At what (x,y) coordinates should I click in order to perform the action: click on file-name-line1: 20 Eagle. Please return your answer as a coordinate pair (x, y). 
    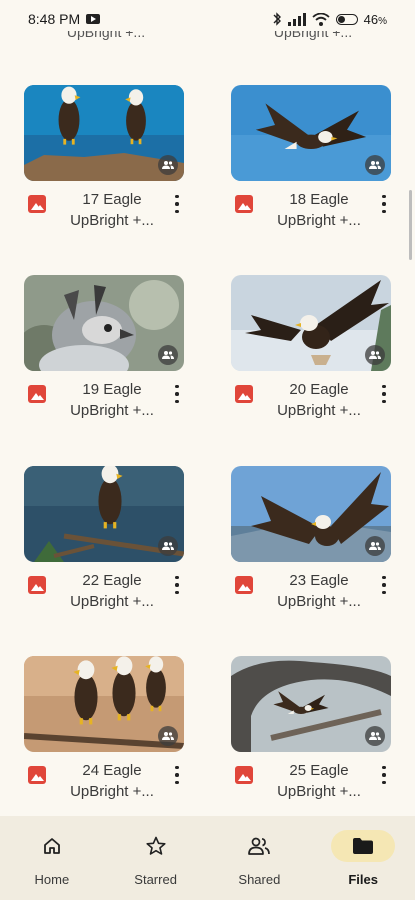
    Looking at the image, I should click on (319, 389).